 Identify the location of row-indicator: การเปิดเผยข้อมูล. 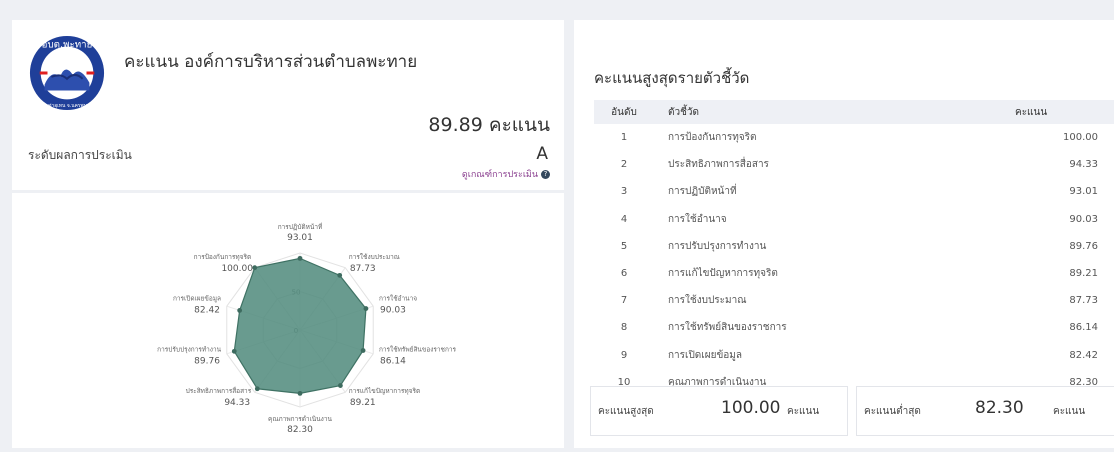
(705, 355).